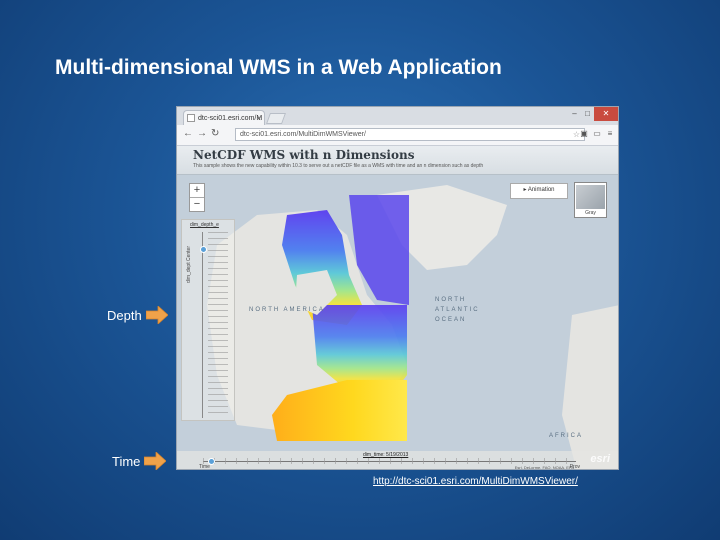  What do you see at coordinates (188, 133) in the screenshot?
I see `back-icon: ←` at bounding box center [188, 133].